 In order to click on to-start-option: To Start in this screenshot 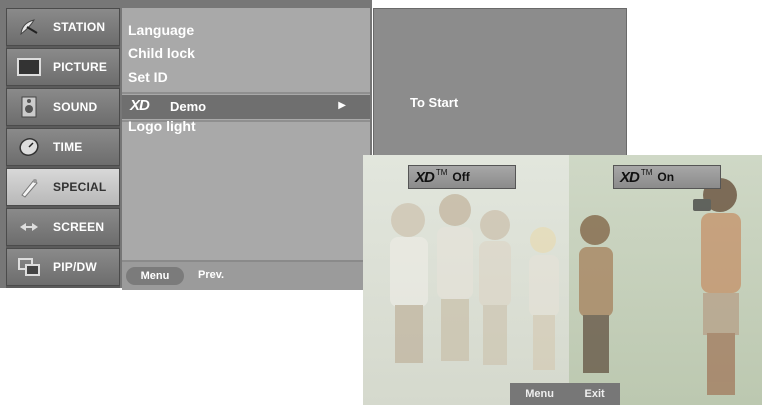, I will do `click(434, 102)`.